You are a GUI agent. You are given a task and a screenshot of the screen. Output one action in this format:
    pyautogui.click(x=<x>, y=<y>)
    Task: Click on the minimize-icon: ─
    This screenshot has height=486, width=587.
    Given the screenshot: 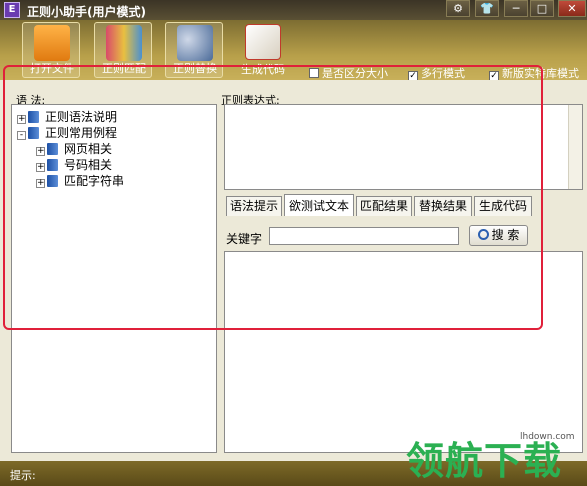 What is the action you would take?
    pyautogui.click(x=516, y=8)
    